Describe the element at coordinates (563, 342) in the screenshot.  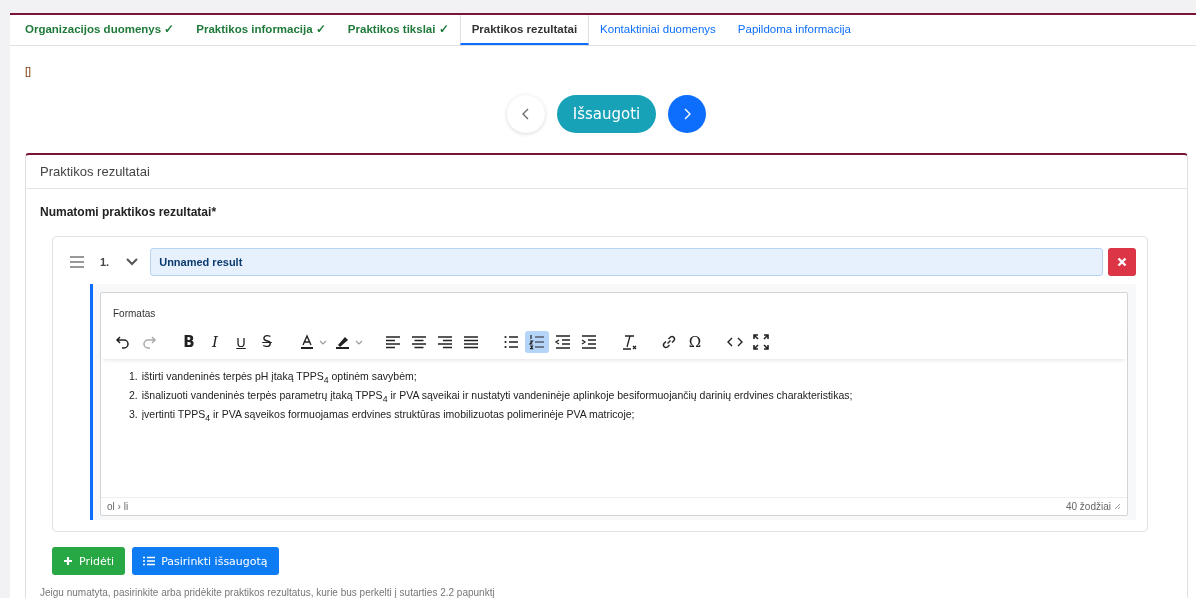
I see `outdent-icon` at that location.